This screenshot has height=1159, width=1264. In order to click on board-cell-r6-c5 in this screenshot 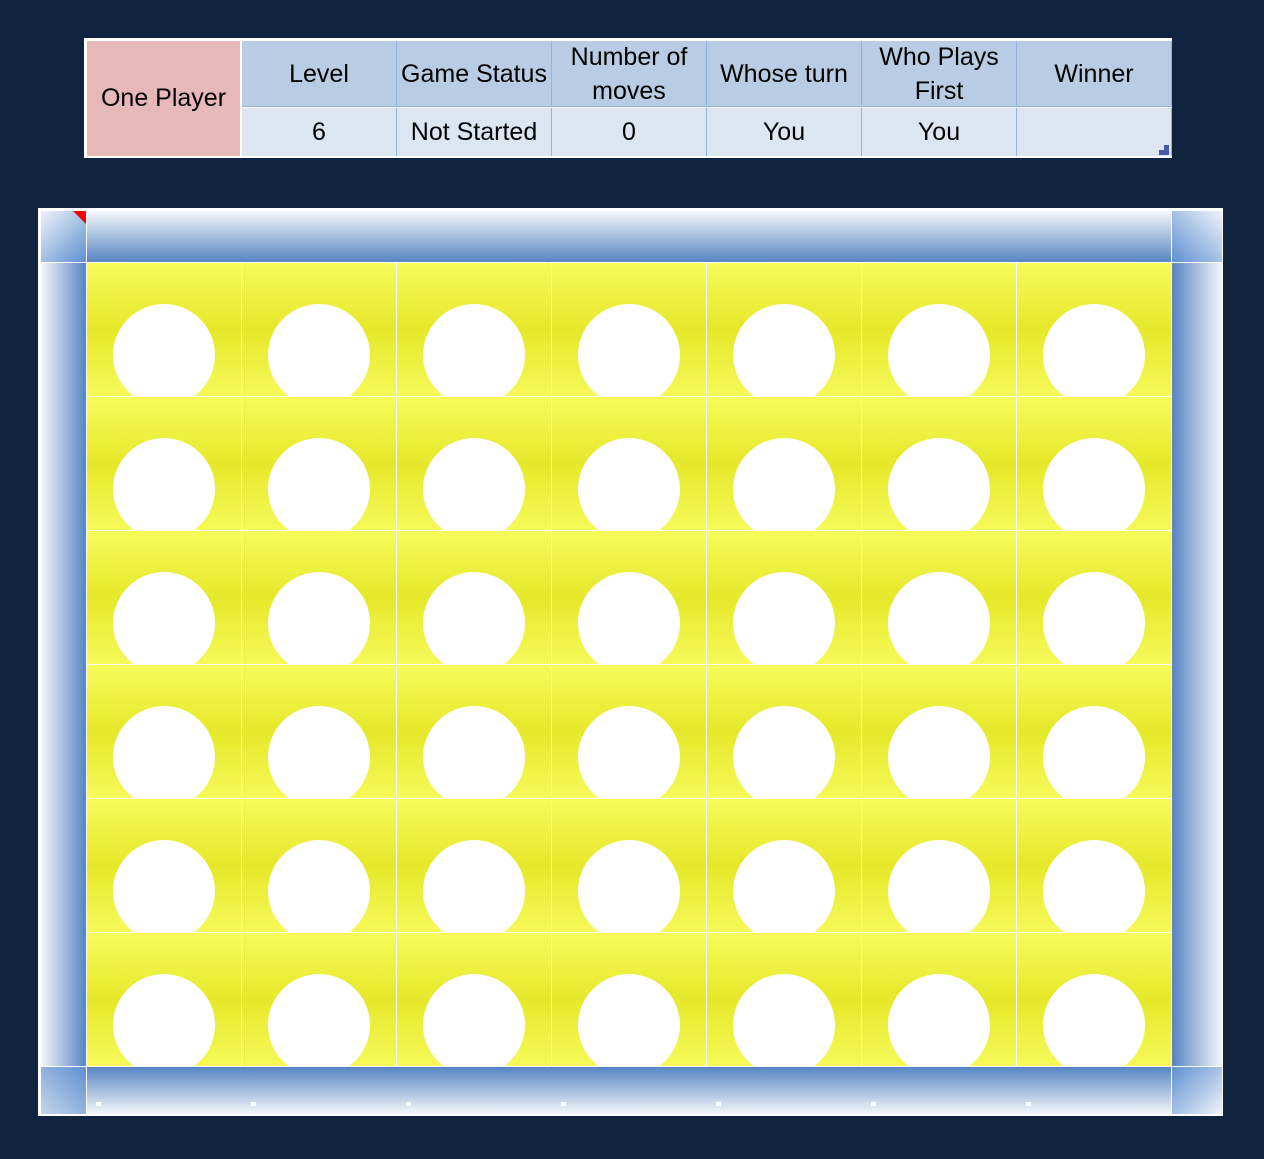, I will do `click(784, 999)`.